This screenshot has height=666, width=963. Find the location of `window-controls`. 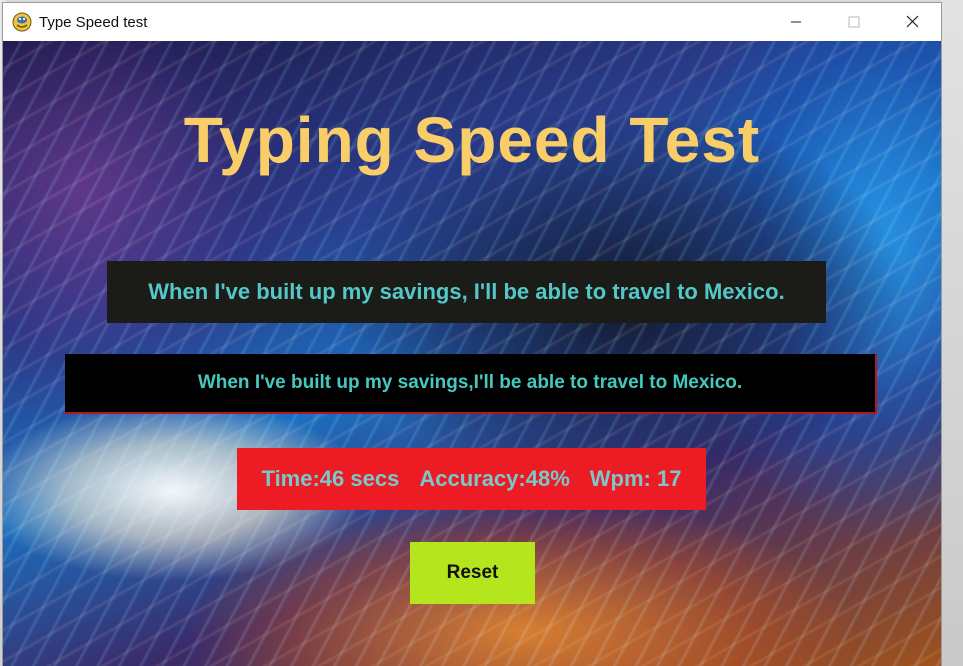

window-controls is located at coordinates (854, 22).